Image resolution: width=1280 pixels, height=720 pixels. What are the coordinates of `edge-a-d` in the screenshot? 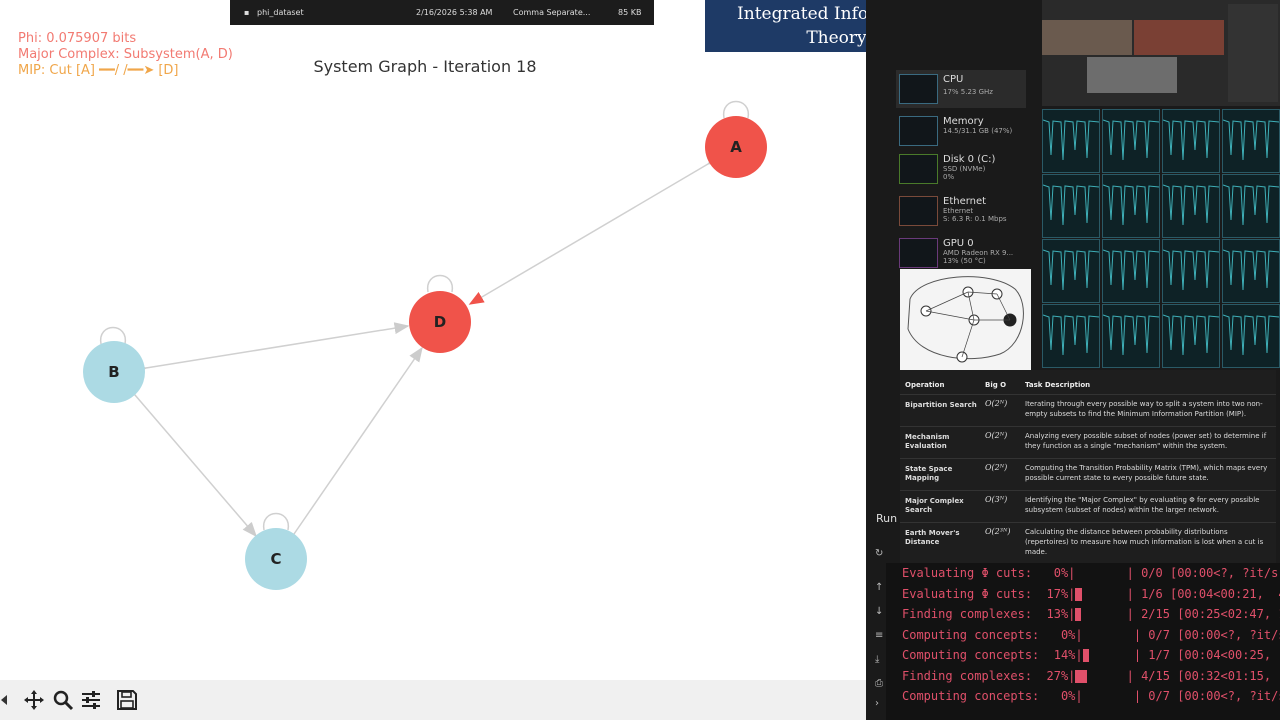 It's located at (595, 228).